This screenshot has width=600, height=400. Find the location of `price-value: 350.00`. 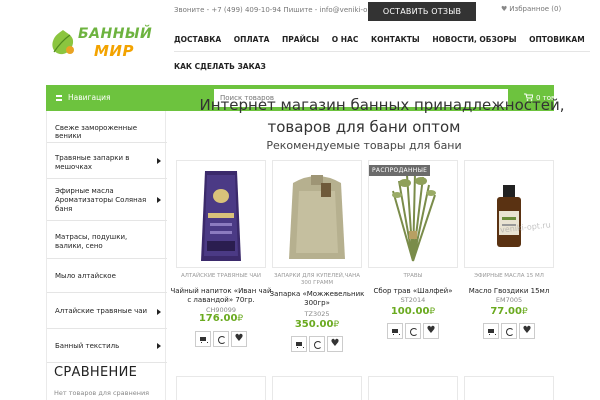

price-value: 350.00 is located at coordinates (314, 324).